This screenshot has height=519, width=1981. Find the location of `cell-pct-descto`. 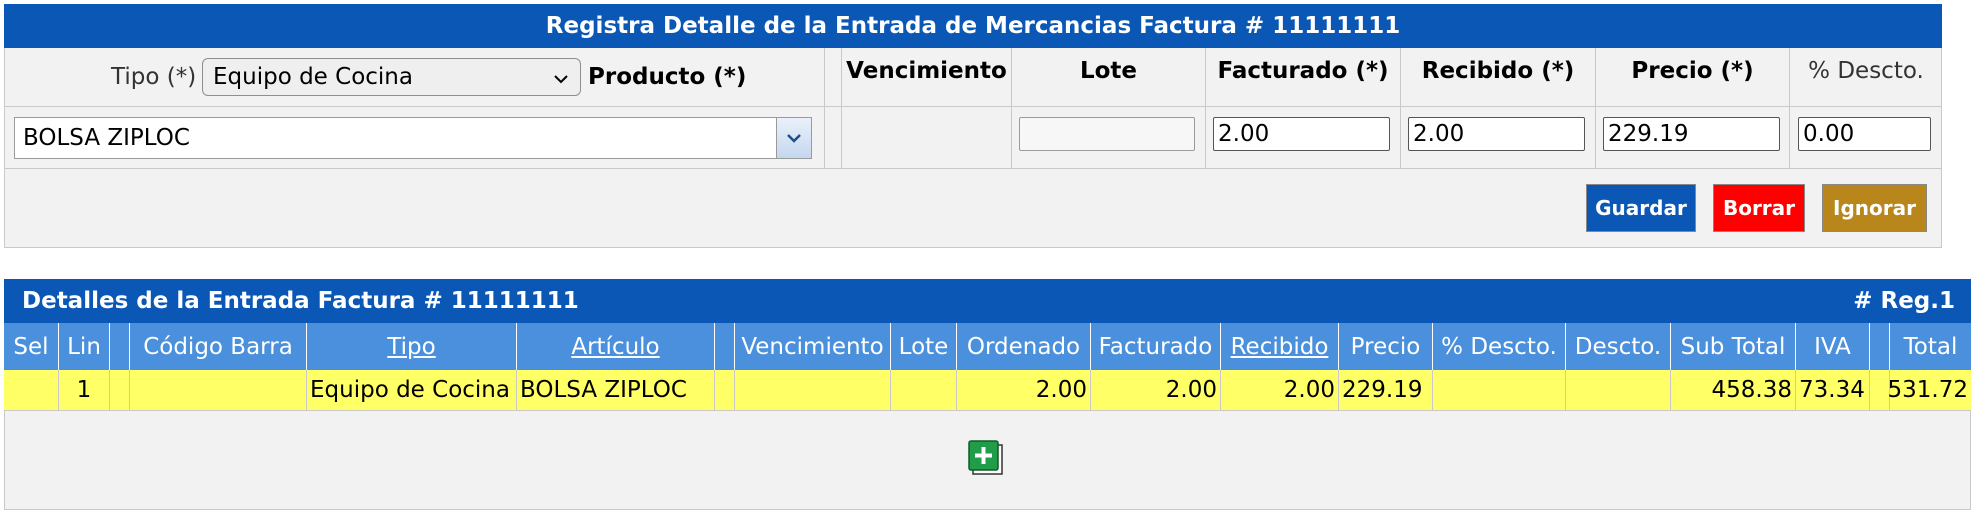

cell-pct-descto is located at coordinates (1499, 390).